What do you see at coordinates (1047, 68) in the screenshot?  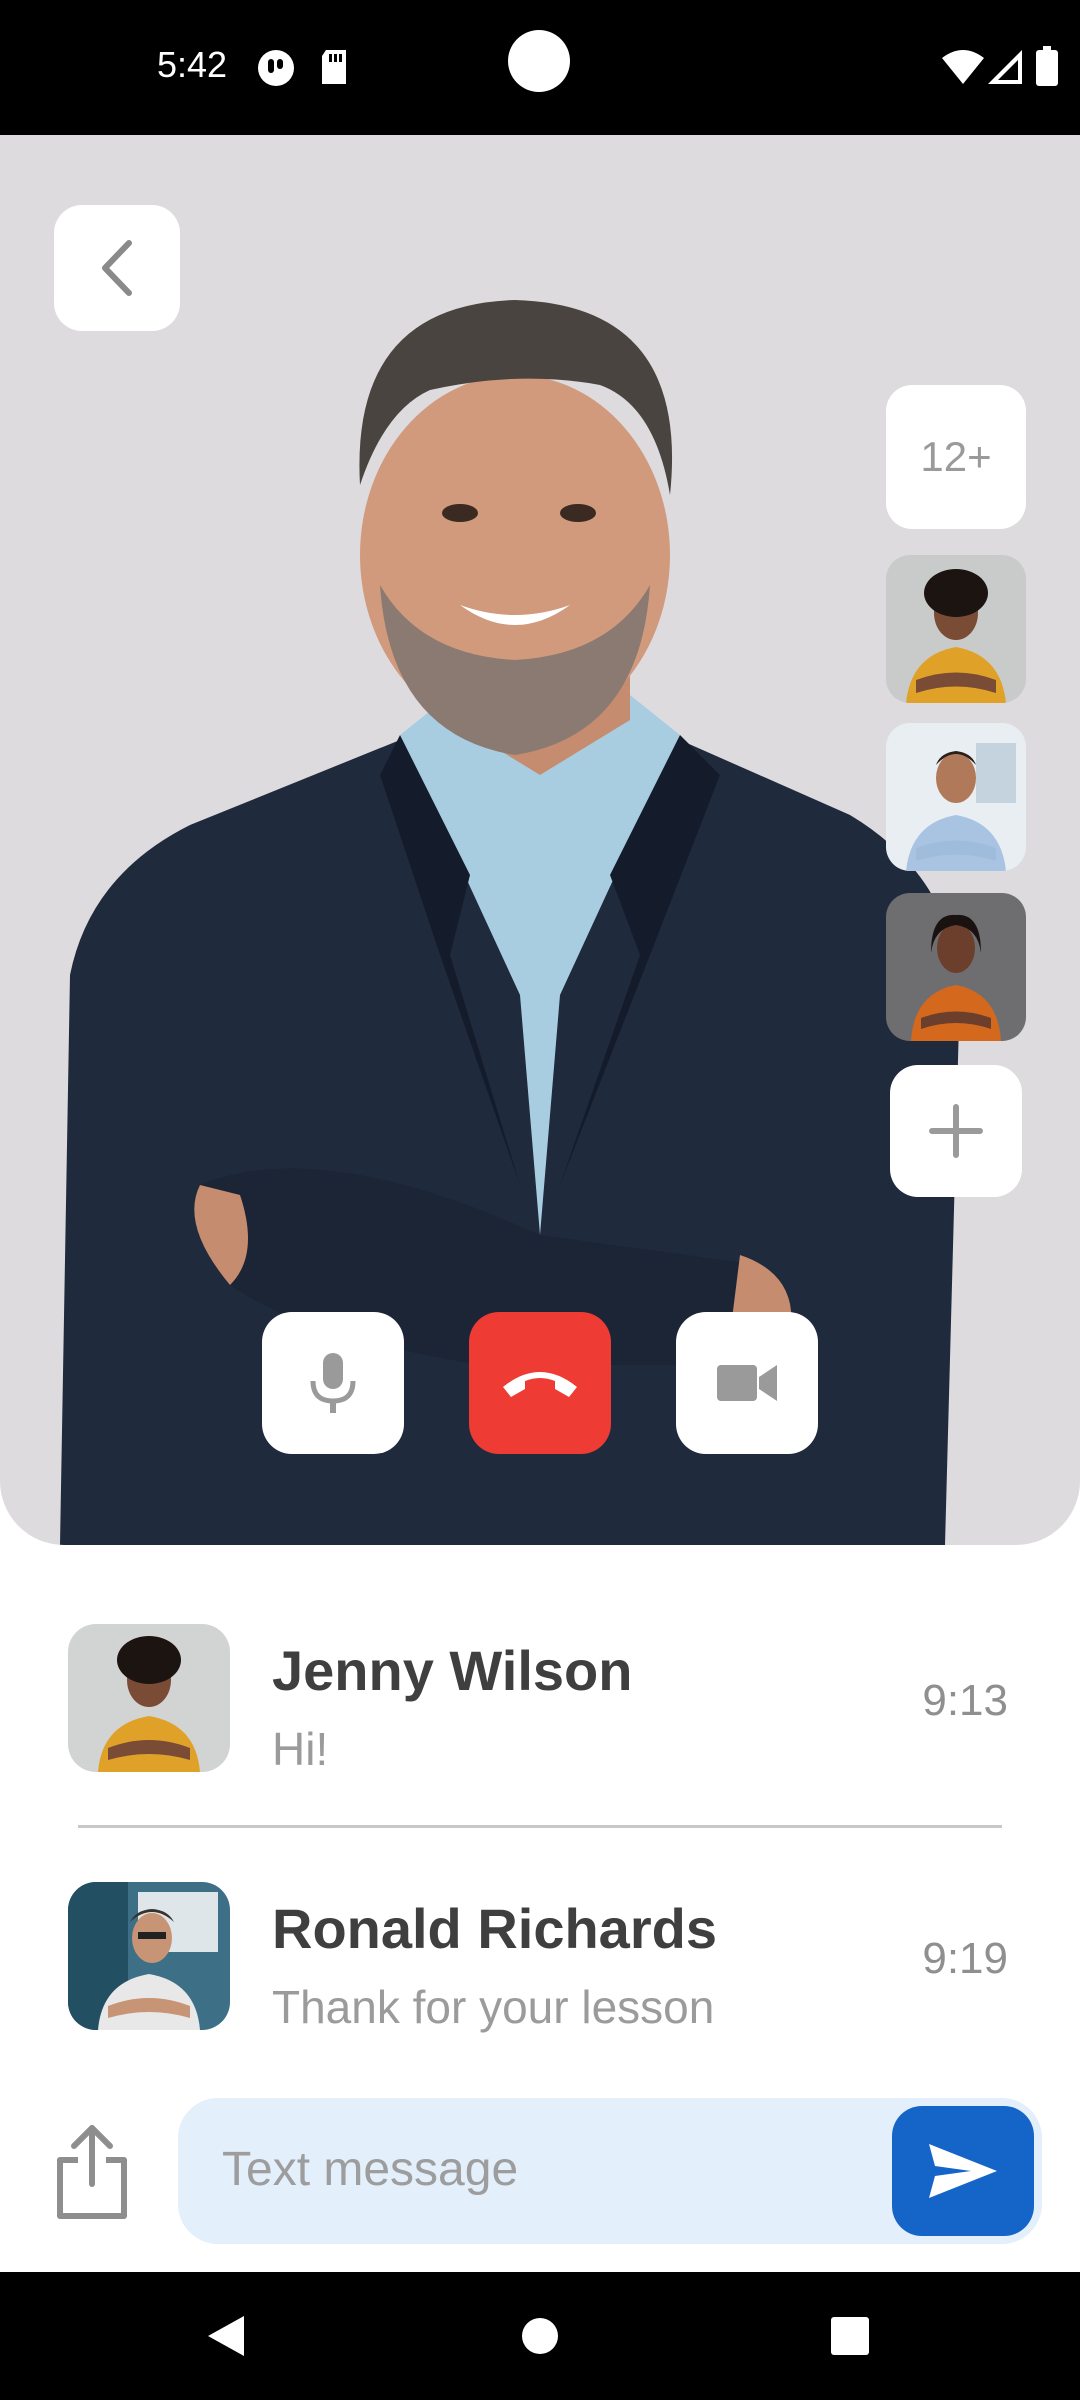 I see `battery-icon` at bounding box center [1047, 68].